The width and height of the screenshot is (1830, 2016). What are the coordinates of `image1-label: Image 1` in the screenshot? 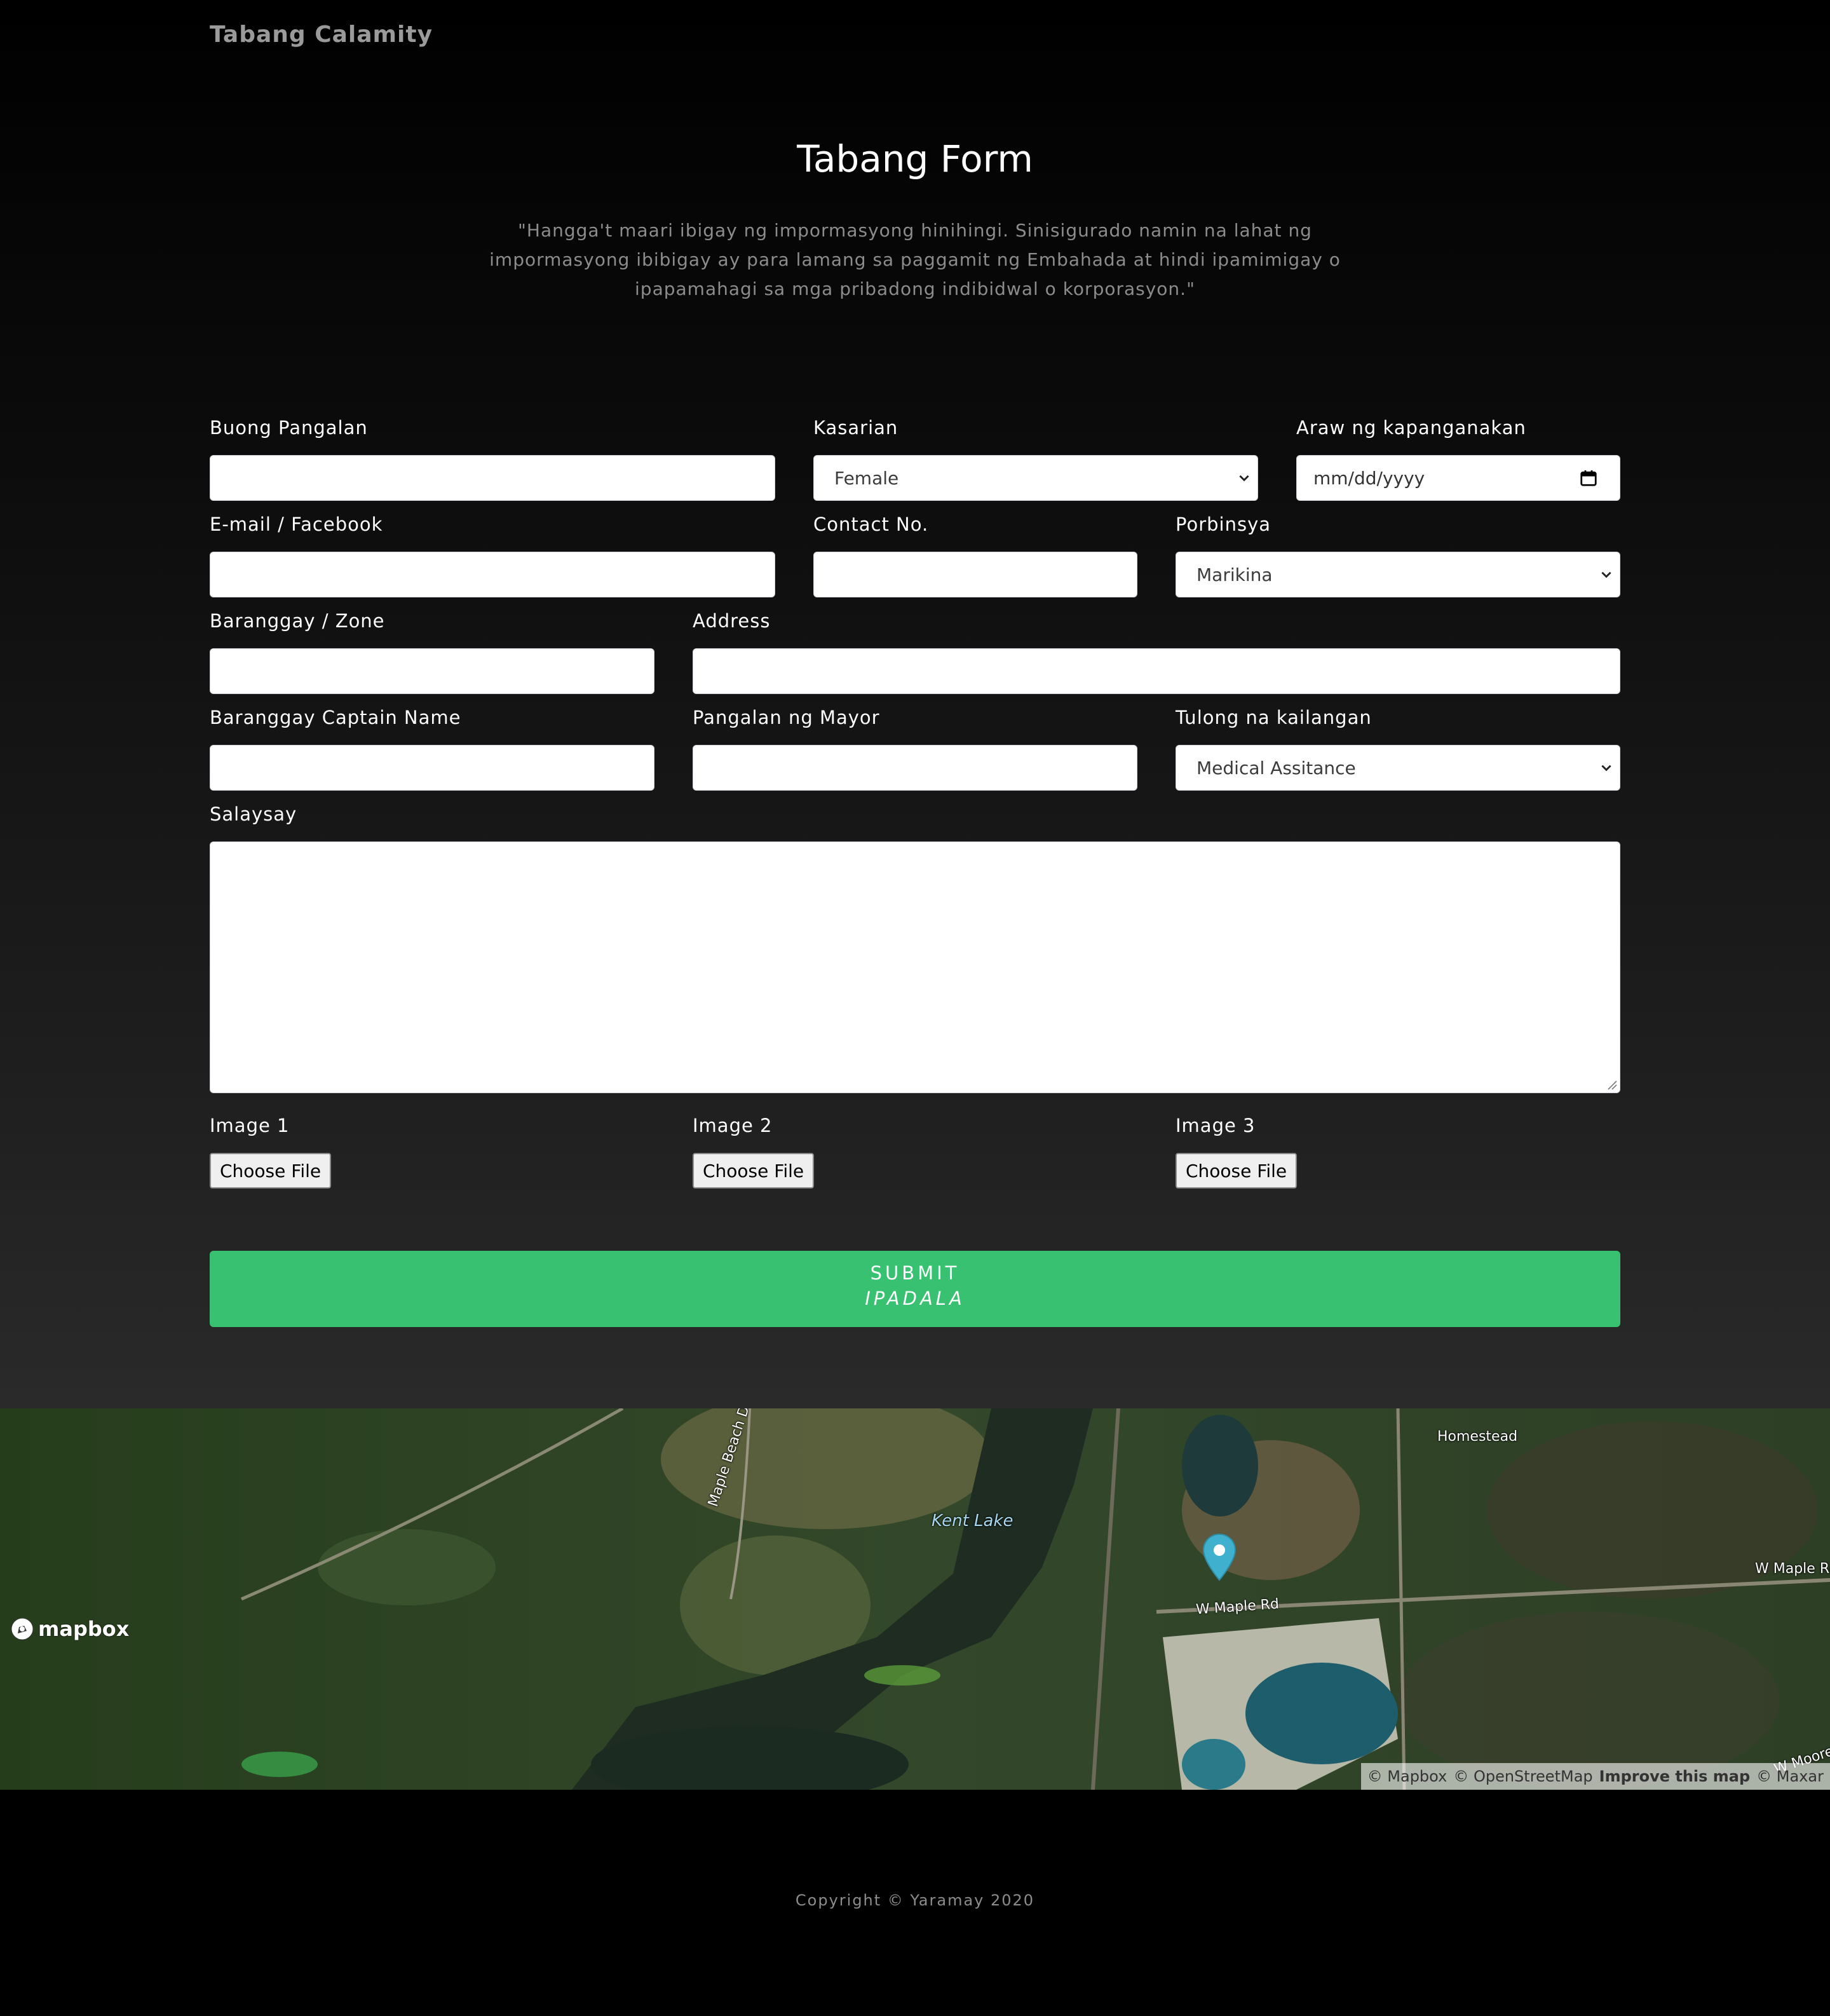 It's located at (250, 1125).